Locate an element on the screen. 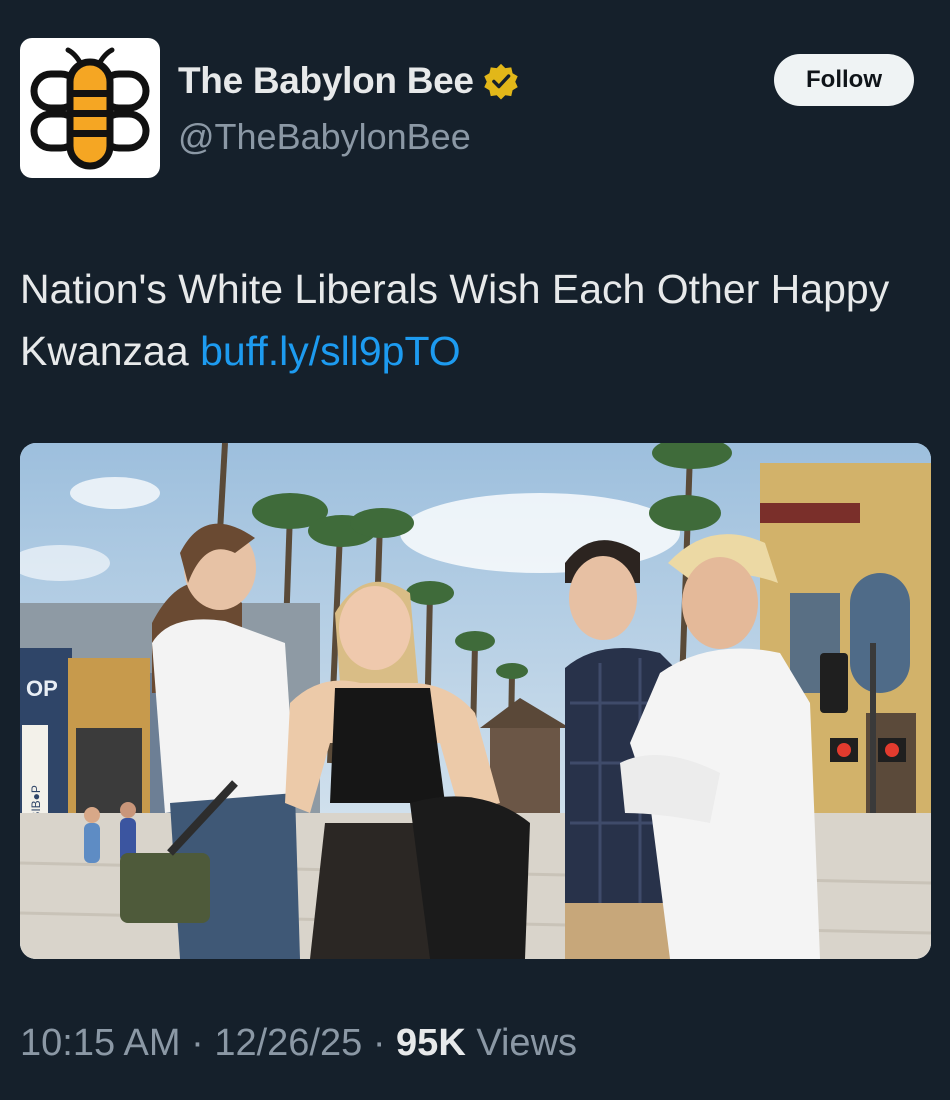 This screenshot has height=1100, width=950. tweet-metadata: 10:15 AM · 12/26/25 · 95K Views is located at coordinates (298, 1043).